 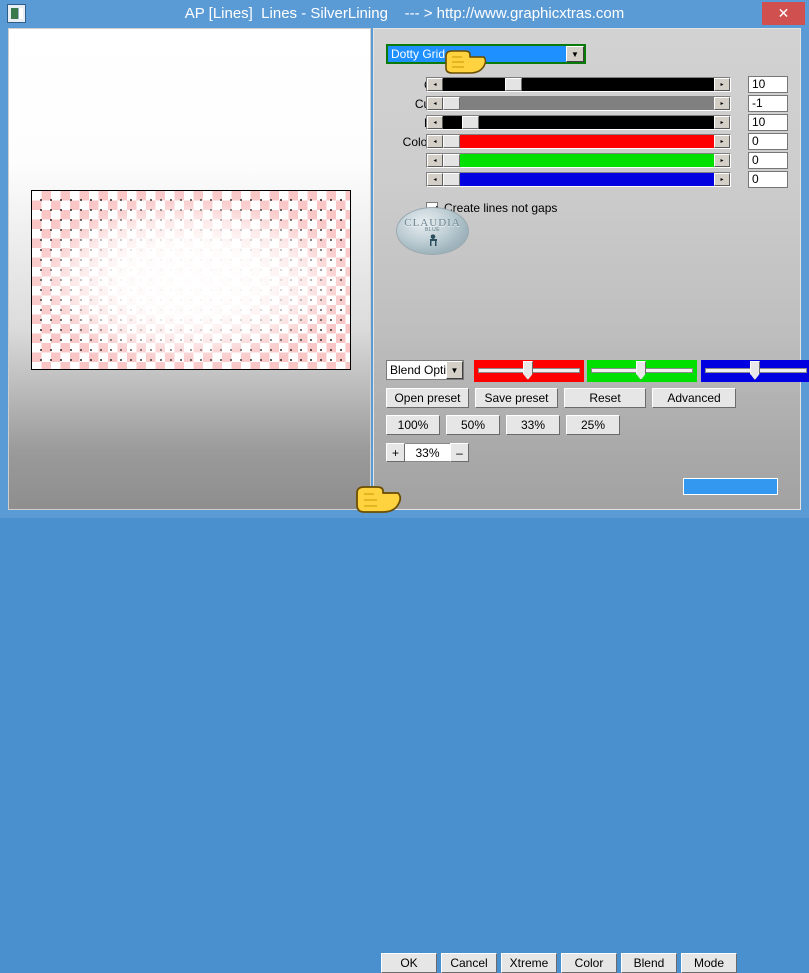 I want to click on button-color: Color, so click(x=589, y=963).